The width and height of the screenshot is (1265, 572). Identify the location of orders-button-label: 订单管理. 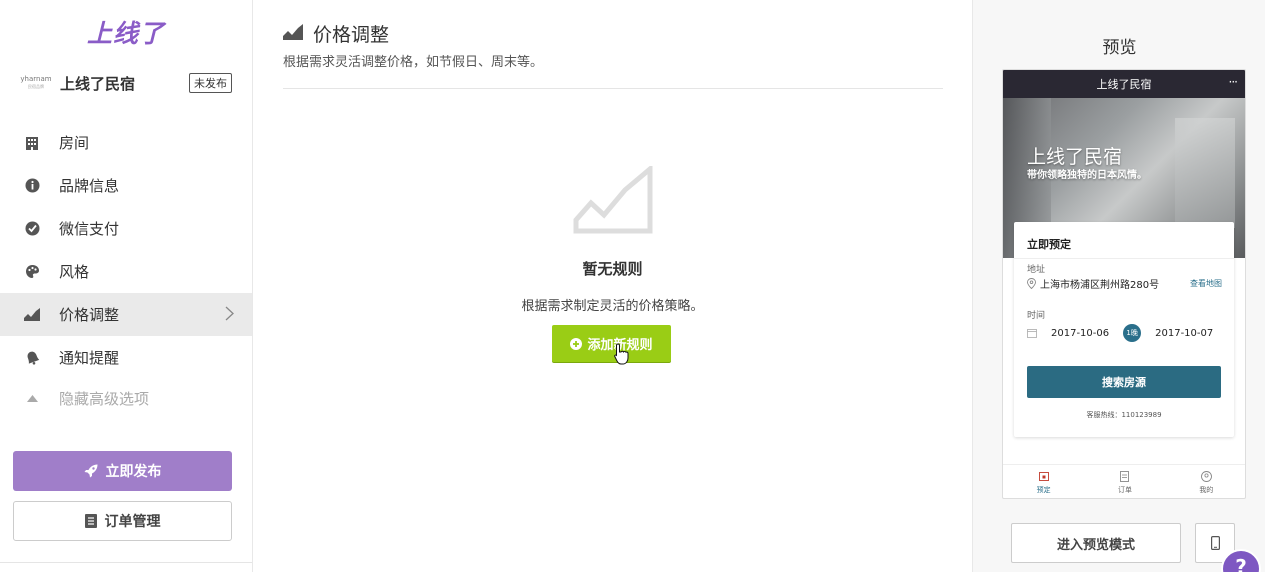
(132, 522).